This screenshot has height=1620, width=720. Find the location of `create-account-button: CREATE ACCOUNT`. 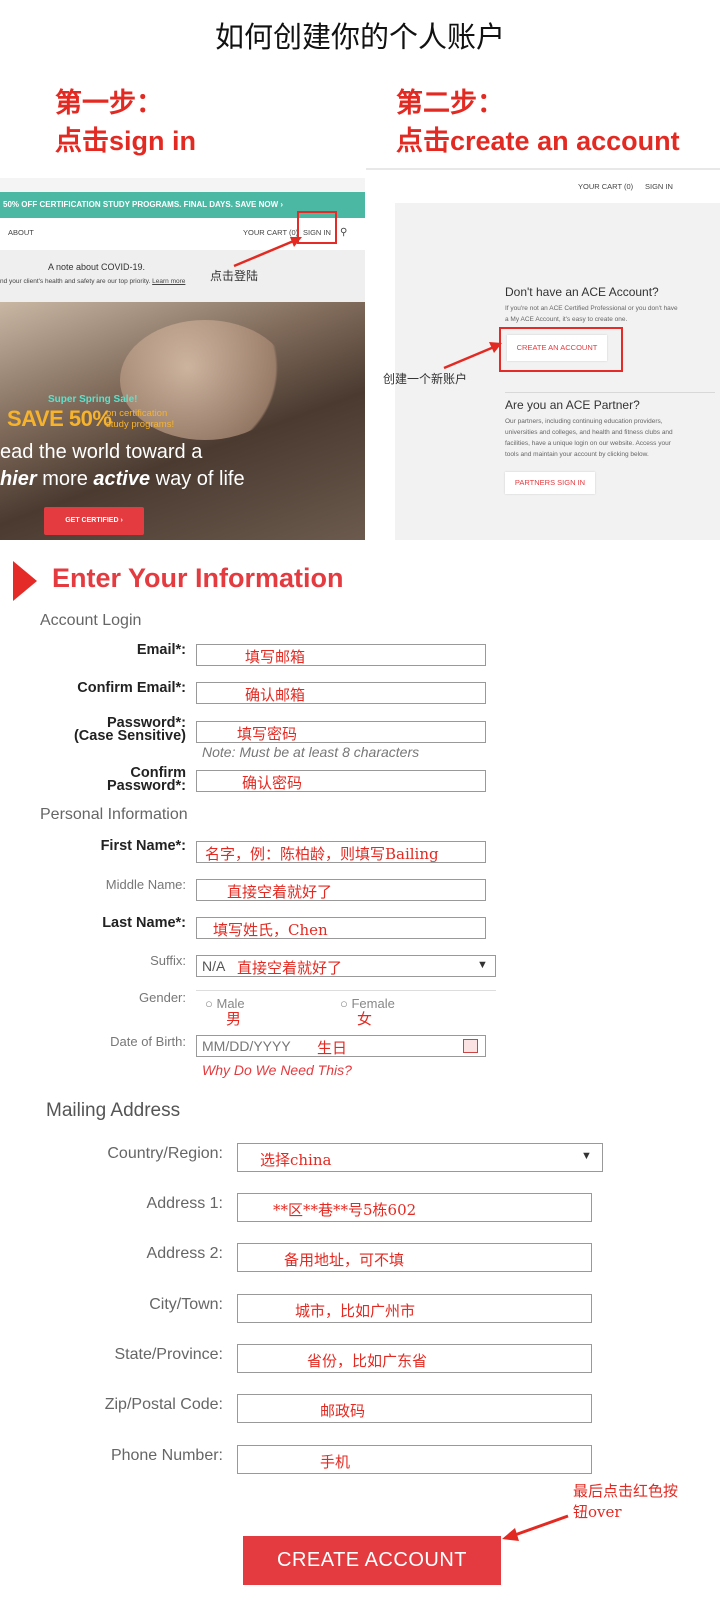

create-account-button: CREATE ACCOUNT is located at coordinates (372, 1560).